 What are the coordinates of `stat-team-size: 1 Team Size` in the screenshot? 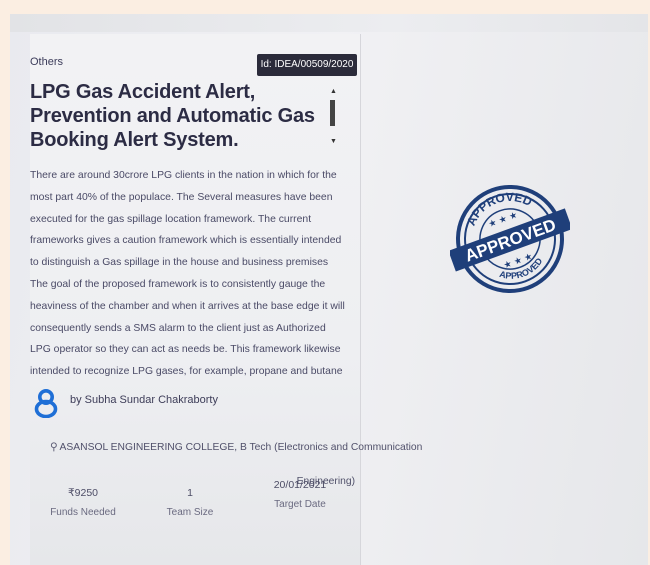 It's located at (190, 502).